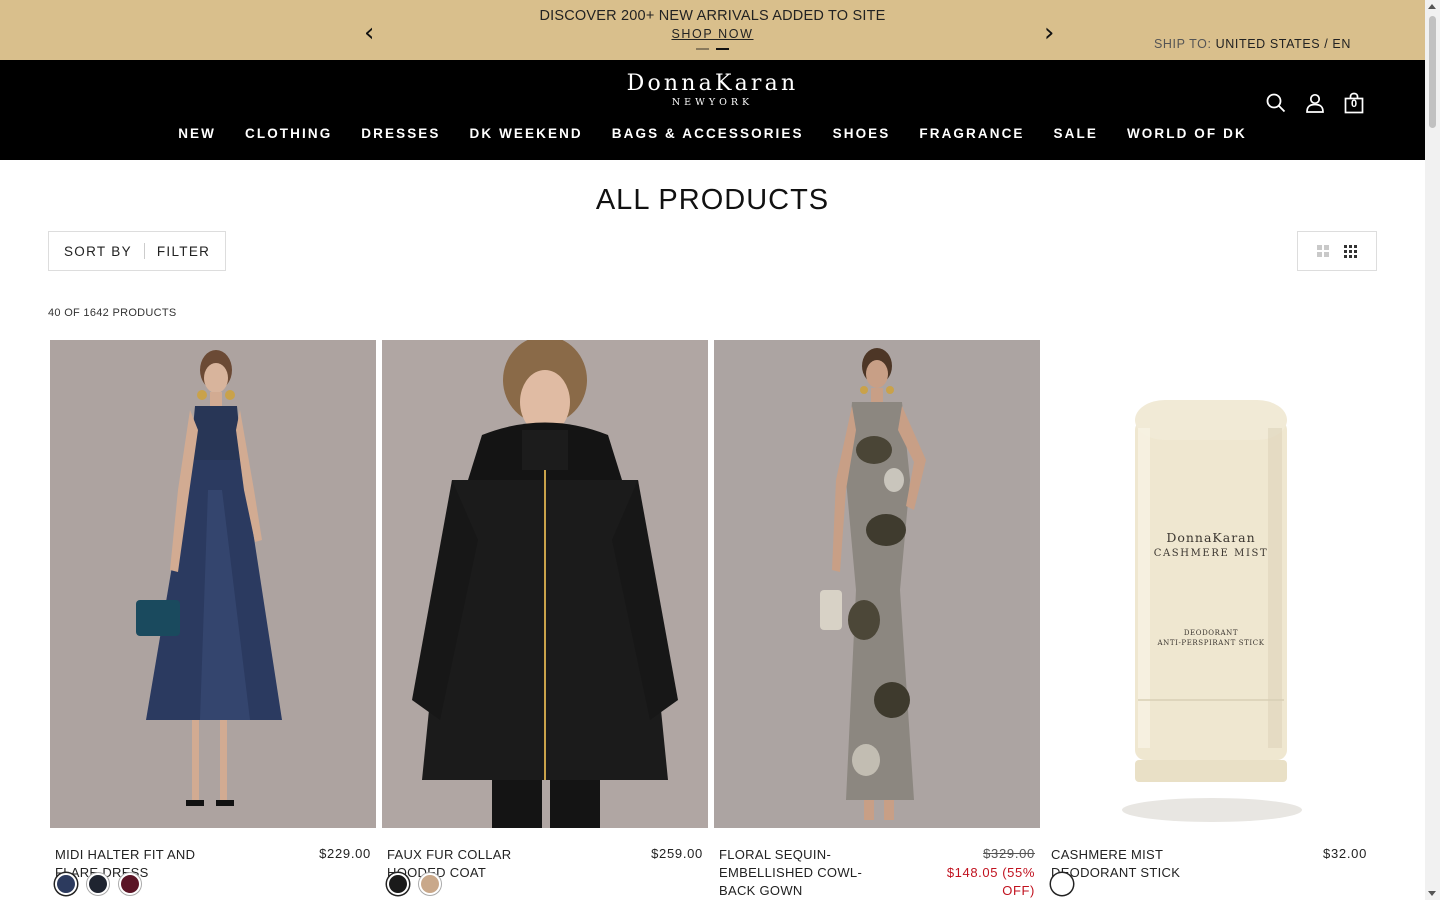 The height and width of the screenshot is (900, 1440). Describe the element at coordinates (1276, 103) in the screenshot. I see `search-icon` at that location.